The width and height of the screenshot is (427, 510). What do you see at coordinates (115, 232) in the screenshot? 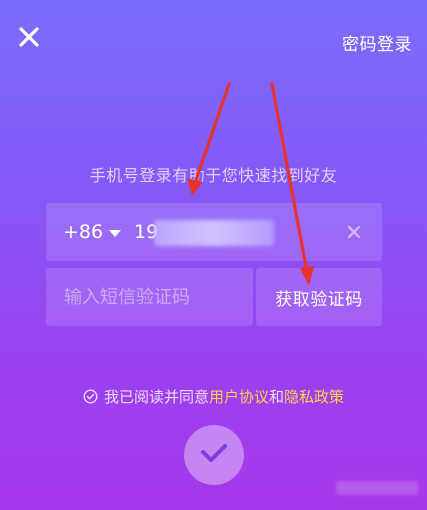
I see `caret-down-icon` at bounding box center [115, 232].